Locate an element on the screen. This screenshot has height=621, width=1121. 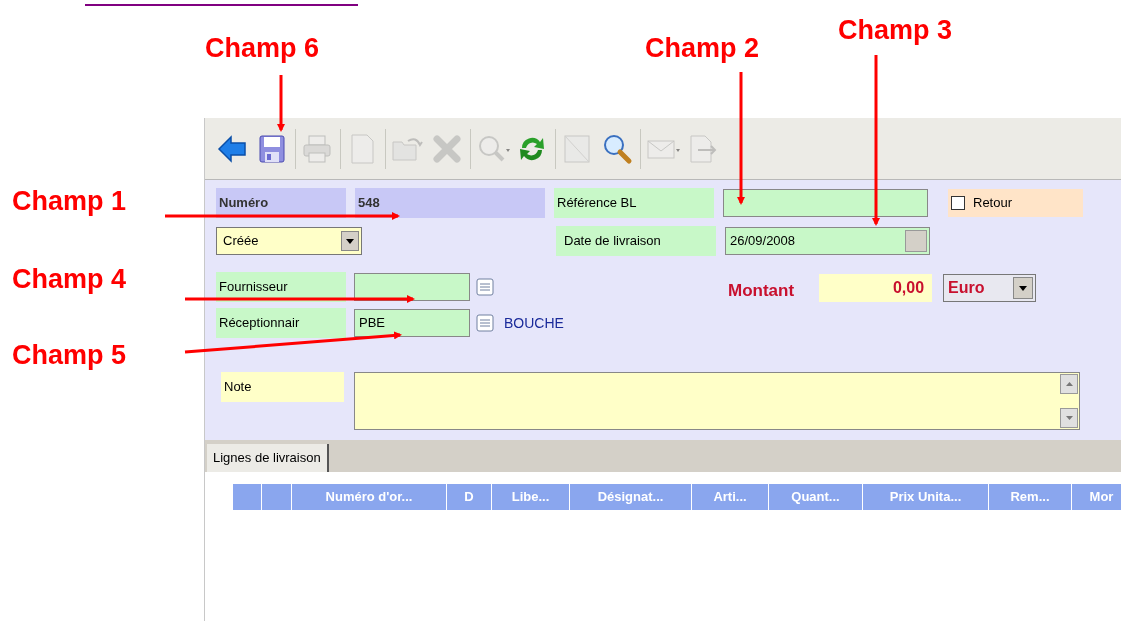
reference-field is located at coordinates (825, 203).